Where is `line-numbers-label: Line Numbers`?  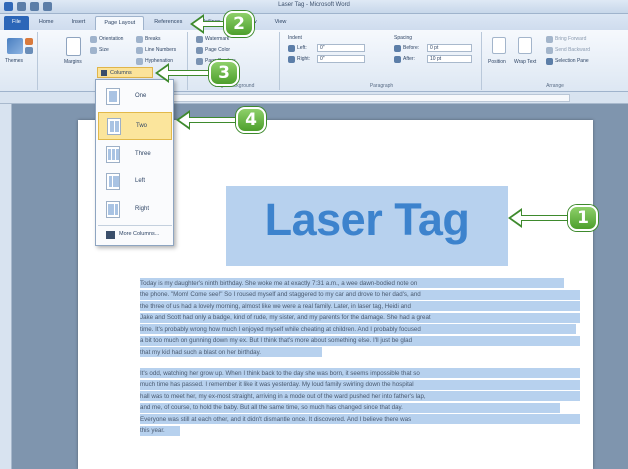 line-numbers-label: Line Numbers is located at coordinates (160, 50).